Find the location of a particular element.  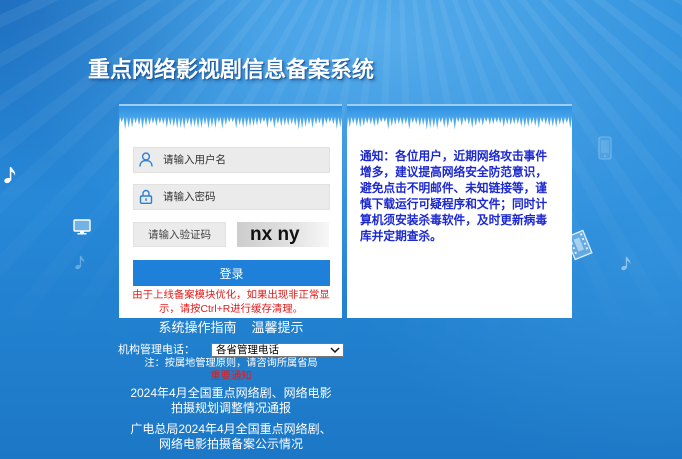

login-panel-header is located at coordinates (230, 117).